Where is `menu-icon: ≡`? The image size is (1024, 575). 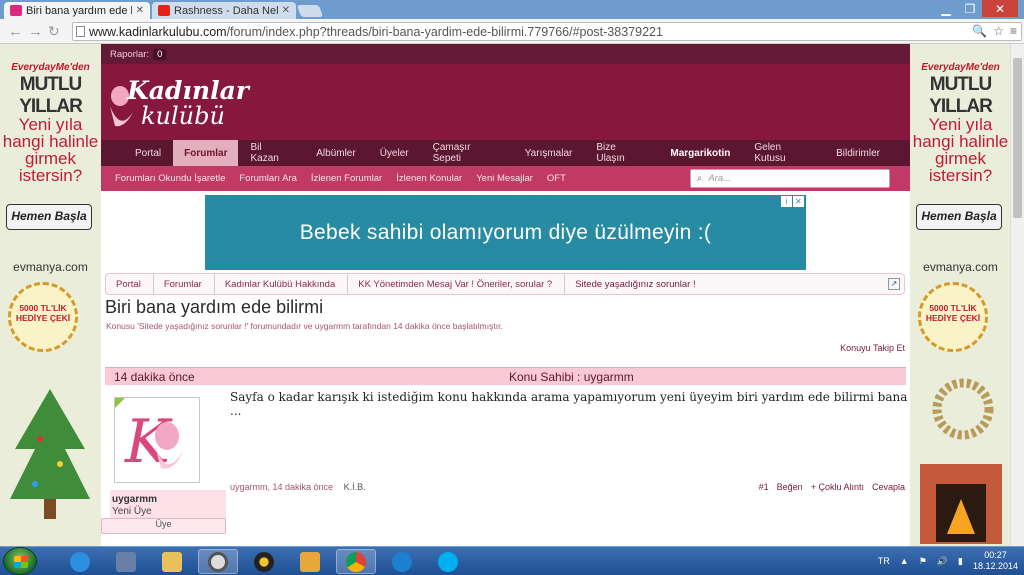 menu-icon: ≡ is located at coordinates (1013, 31).